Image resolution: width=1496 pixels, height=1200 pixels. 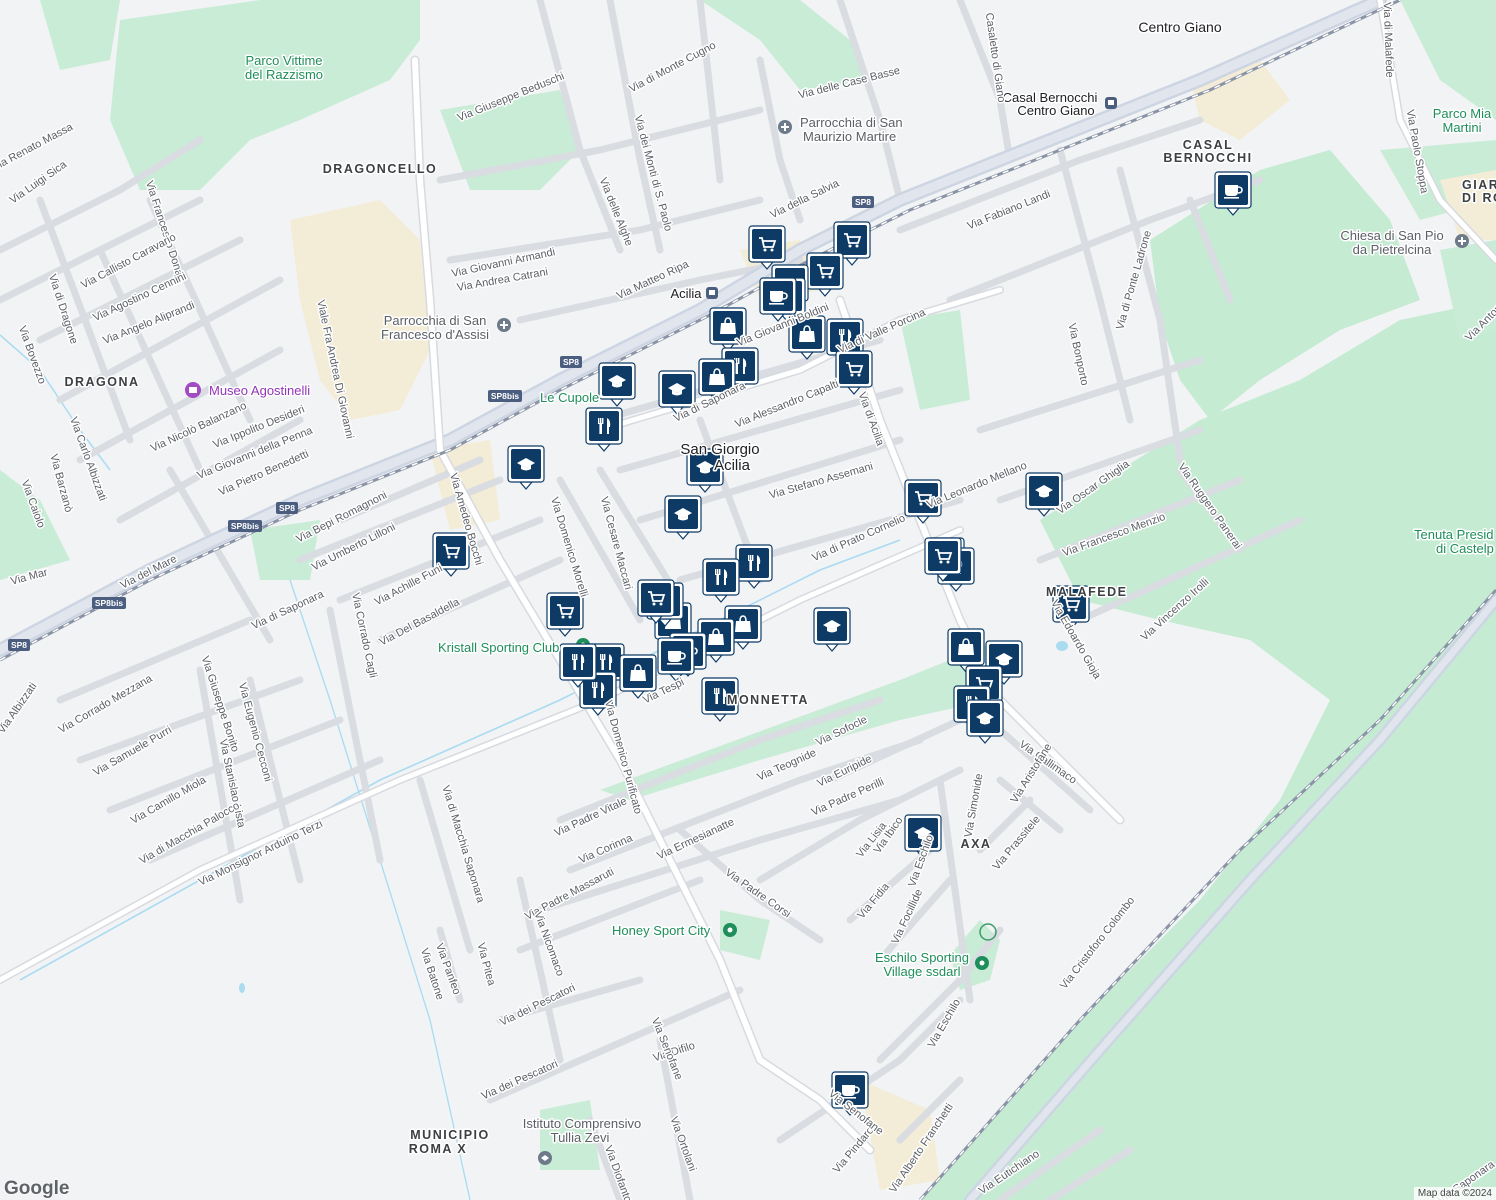 What do you see at coordinates (1391, 235) in the screenshot?
I see `place-label: Chiesa di San Pio` at bounding box center [1391, 235].